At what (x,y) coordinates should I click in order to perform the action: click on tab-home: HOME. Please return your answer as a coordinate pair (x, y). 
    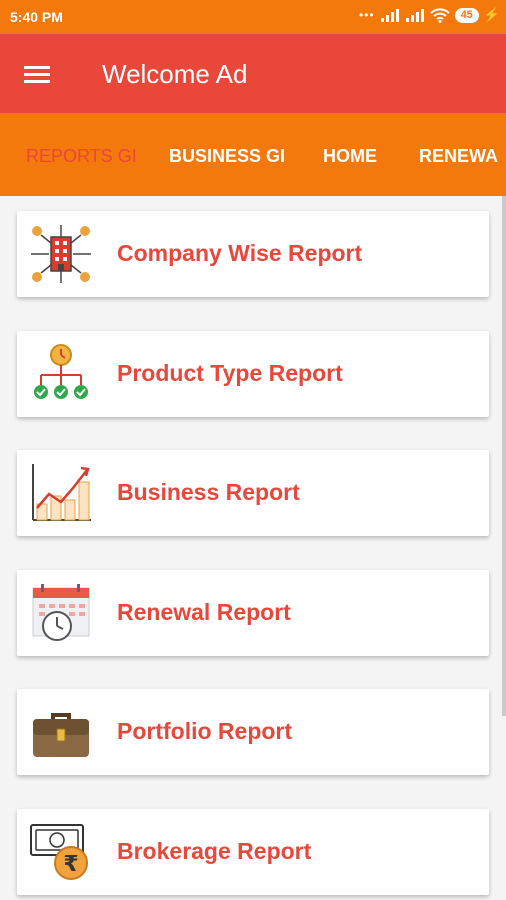
    Looking at the image, I should click on (350, 156).